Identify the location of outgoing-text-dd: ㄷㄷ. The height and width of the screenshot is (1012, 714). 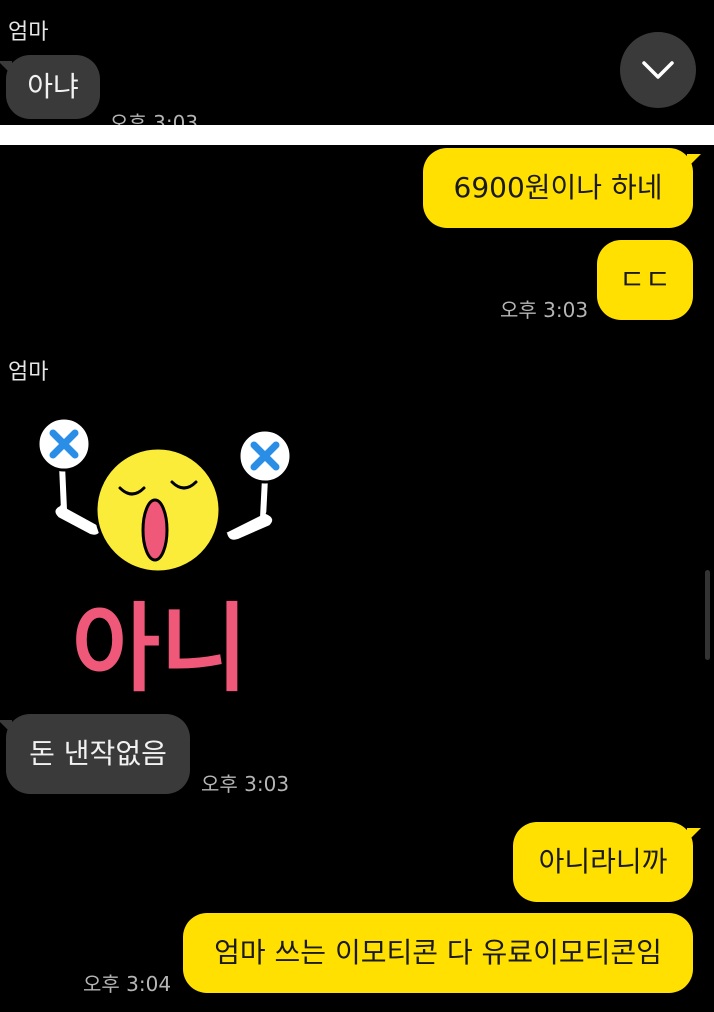
(645, 279).